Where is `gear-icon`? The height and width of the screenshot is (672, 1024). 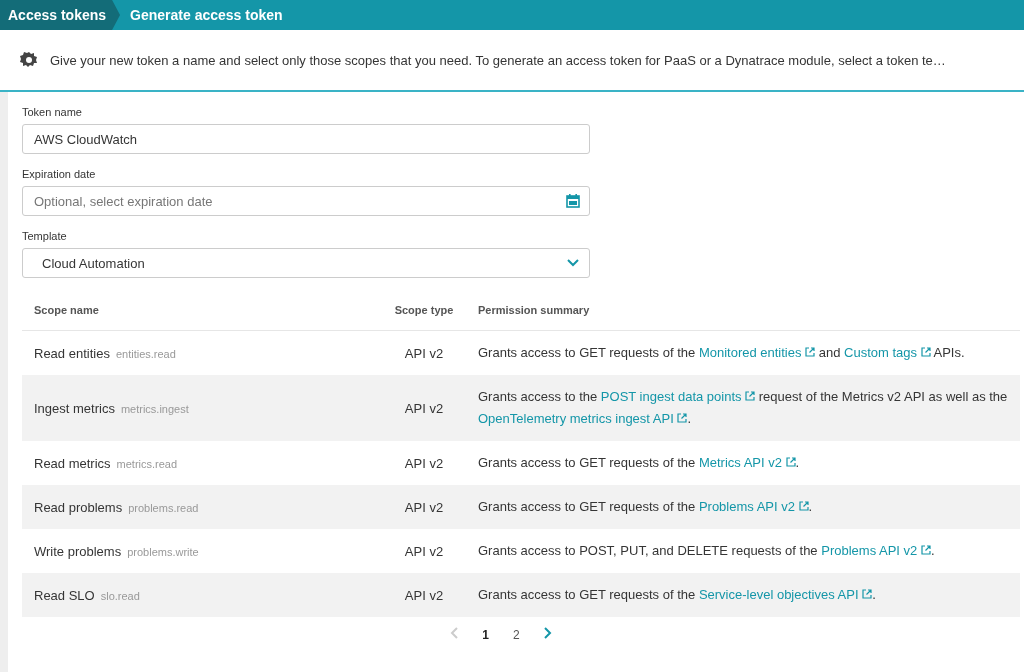 gear-icon is located at coordinates (29, 60).